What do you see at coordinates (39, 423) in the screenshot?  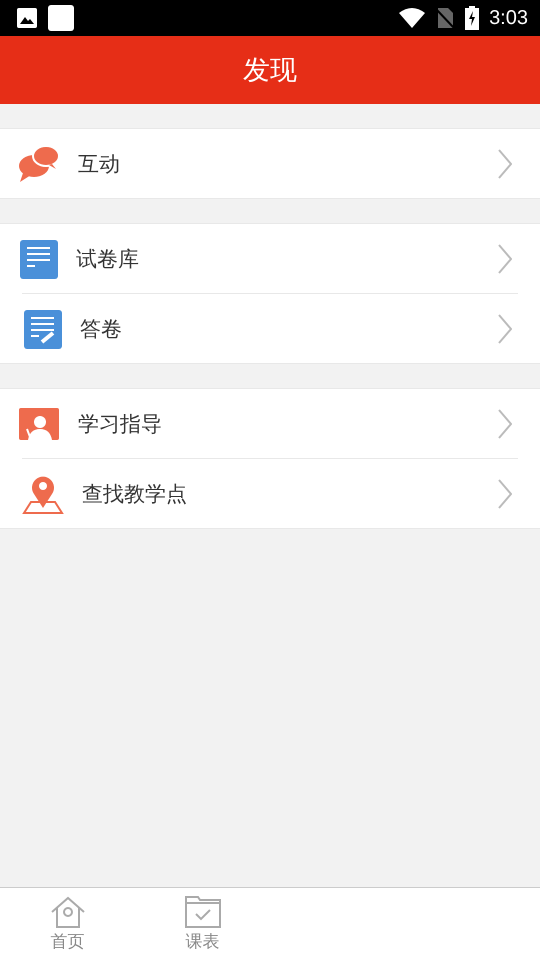 I see `person-board-icon` at bounding box center [39, 423].